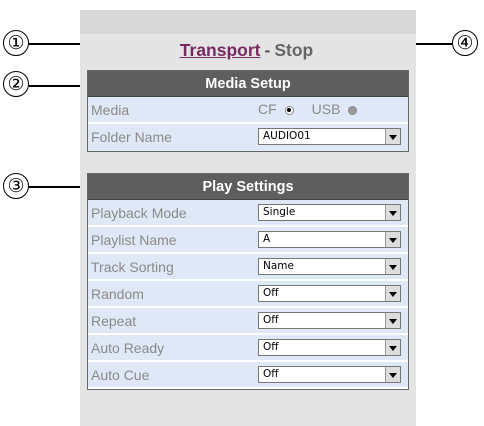 Image resolution: width=484 pixels, height=426 pixels. What do you see at coordinates (465, 43) in the screenshot?
I see `callout-4: ④` at bounding box center [465, 43].